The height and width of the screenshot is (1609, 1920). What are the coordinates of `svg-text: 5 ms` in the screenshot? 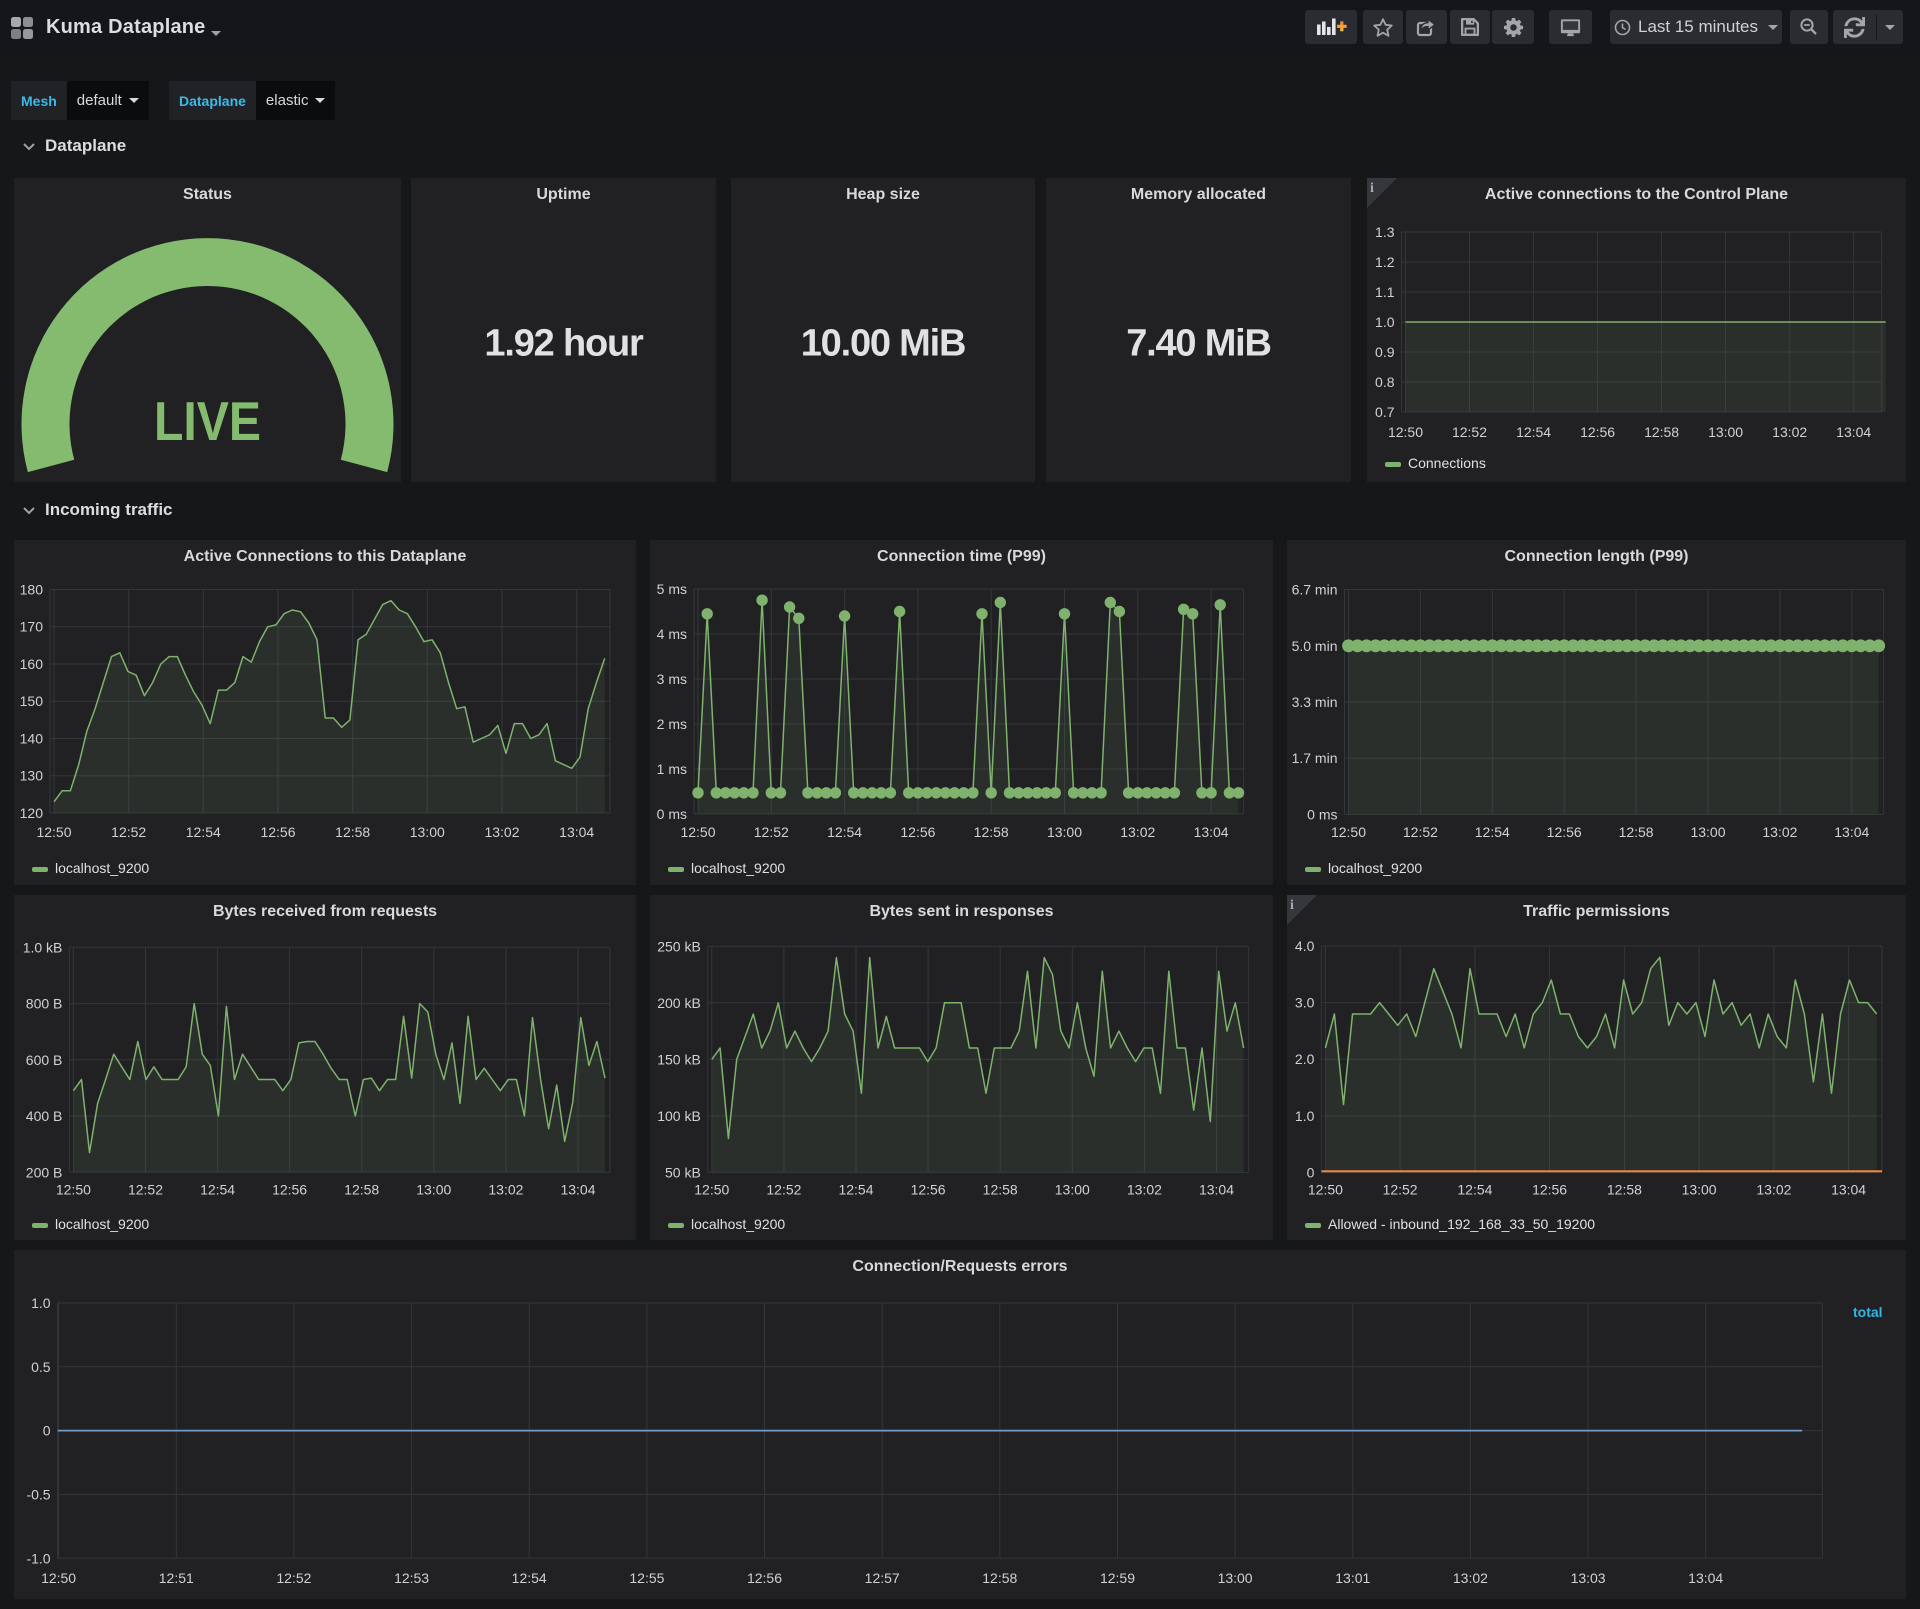 It's located at (672, 589).